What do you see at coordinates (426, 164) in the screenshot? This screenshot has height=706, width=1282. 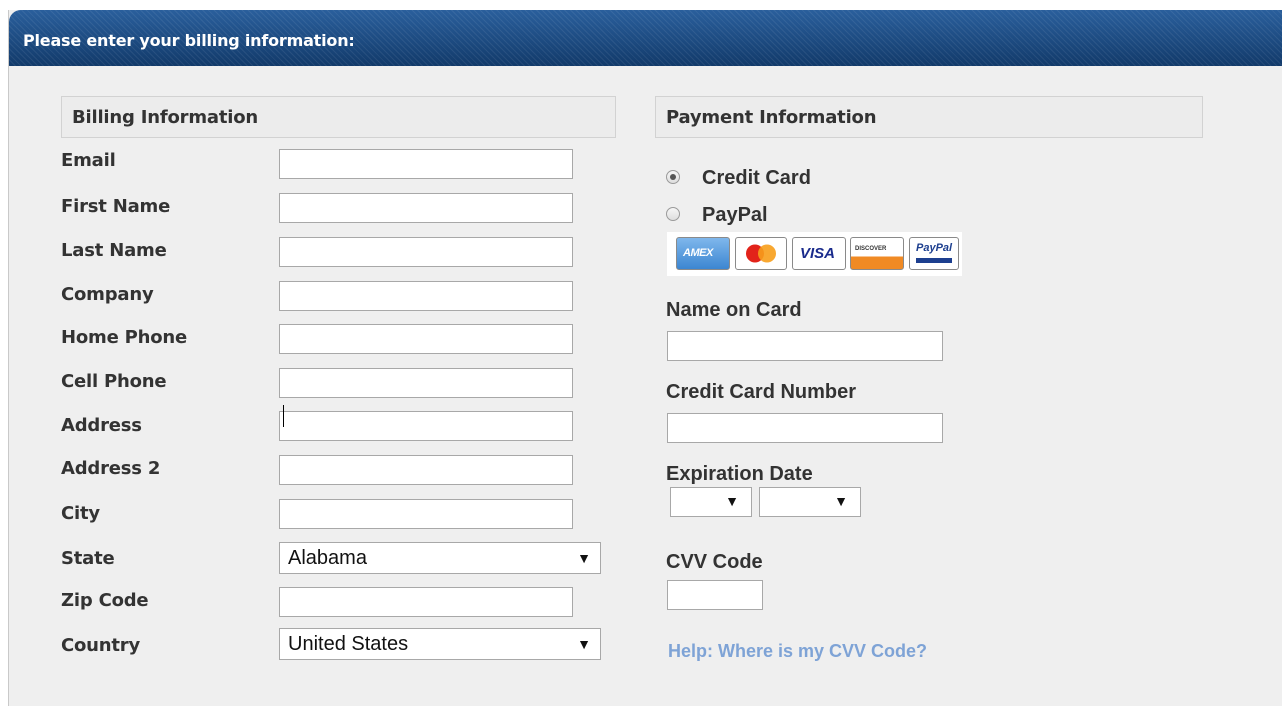 I see `email-field` at bounding box center [426, 164].